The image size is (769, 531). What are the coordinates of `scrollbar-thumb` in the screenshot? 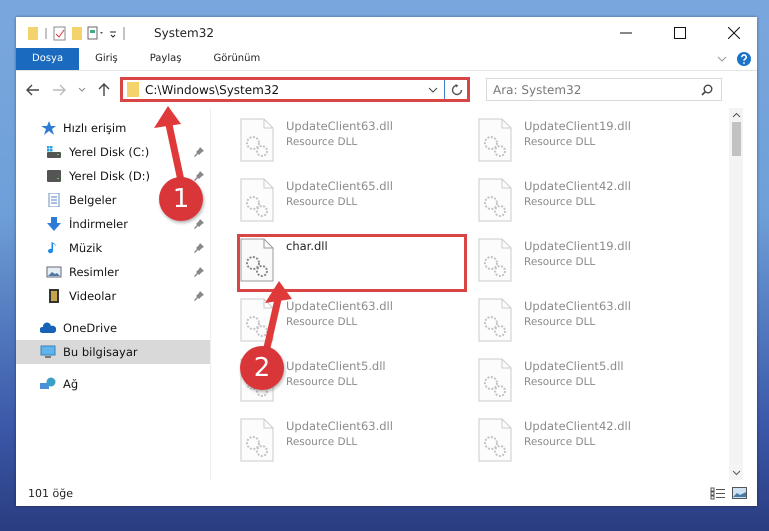 It's located at (736, 139).